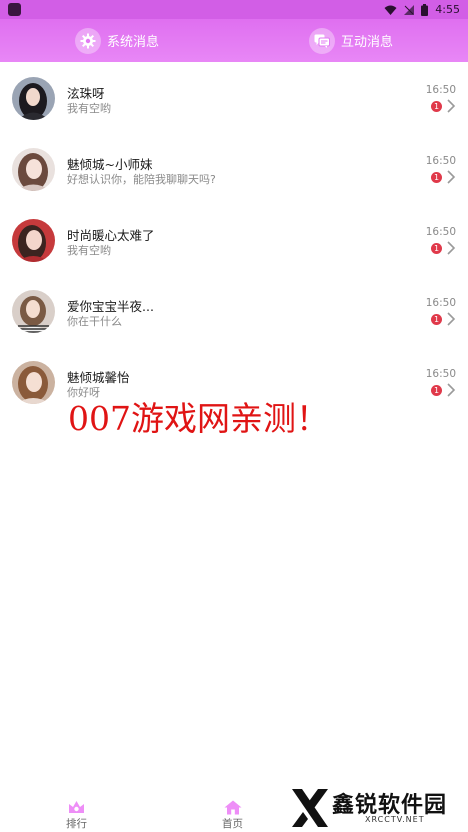 The width and height of the screenshot is (468, 832). Describe the element at coordinates (234, 97) in the screenshot. I see `message-row: 泫珠呀 我有空哟 16:50 1` at that location.